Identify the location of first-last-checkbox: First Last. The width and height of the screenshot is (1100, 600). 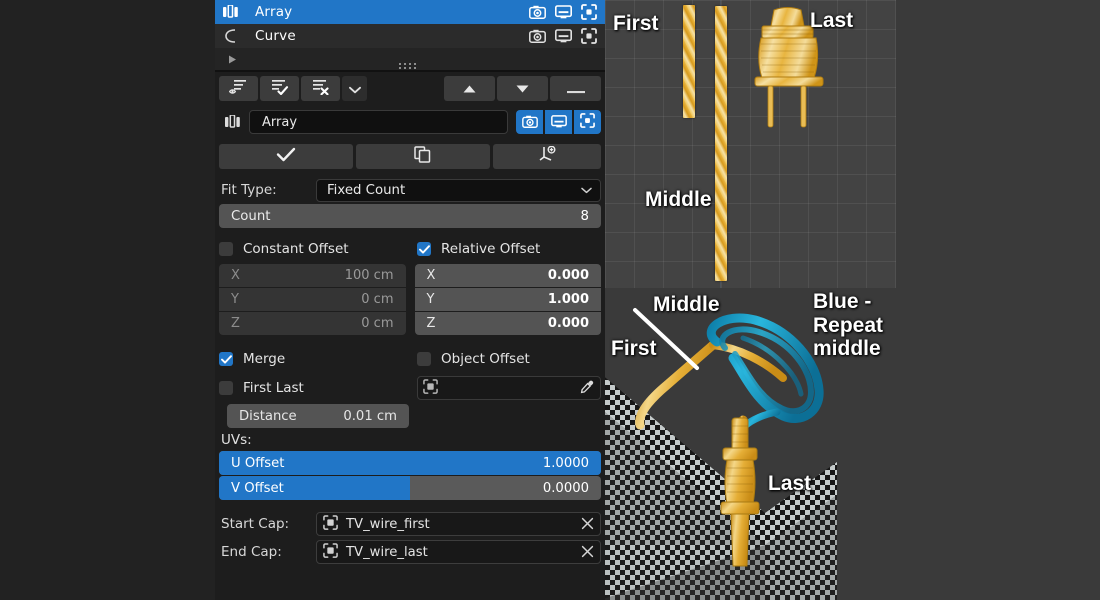
(318, 388).